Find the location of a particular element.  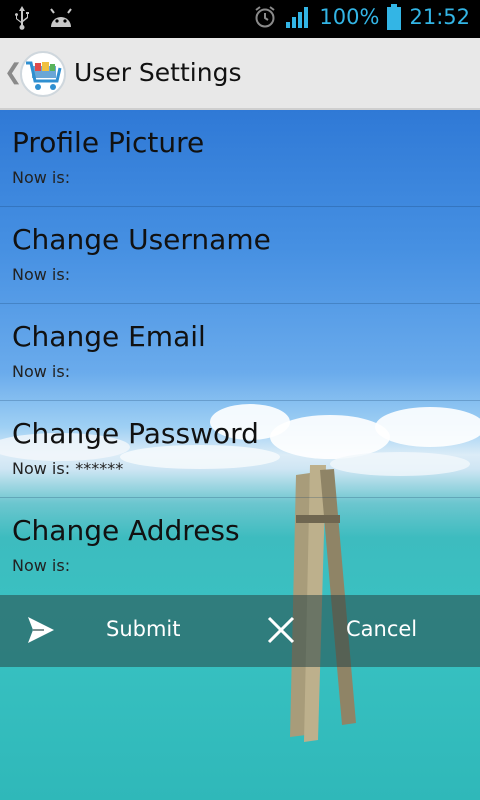

setting-profile-picture: Profile Picture Now is: is located at coordinates (240, 158).